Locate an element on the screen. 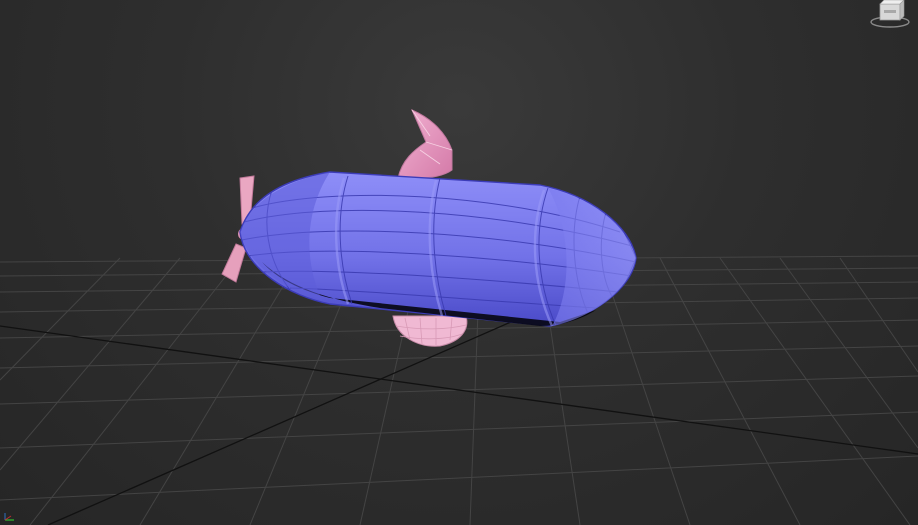  axis-tripod-icon is located at coordinates (9, 517).